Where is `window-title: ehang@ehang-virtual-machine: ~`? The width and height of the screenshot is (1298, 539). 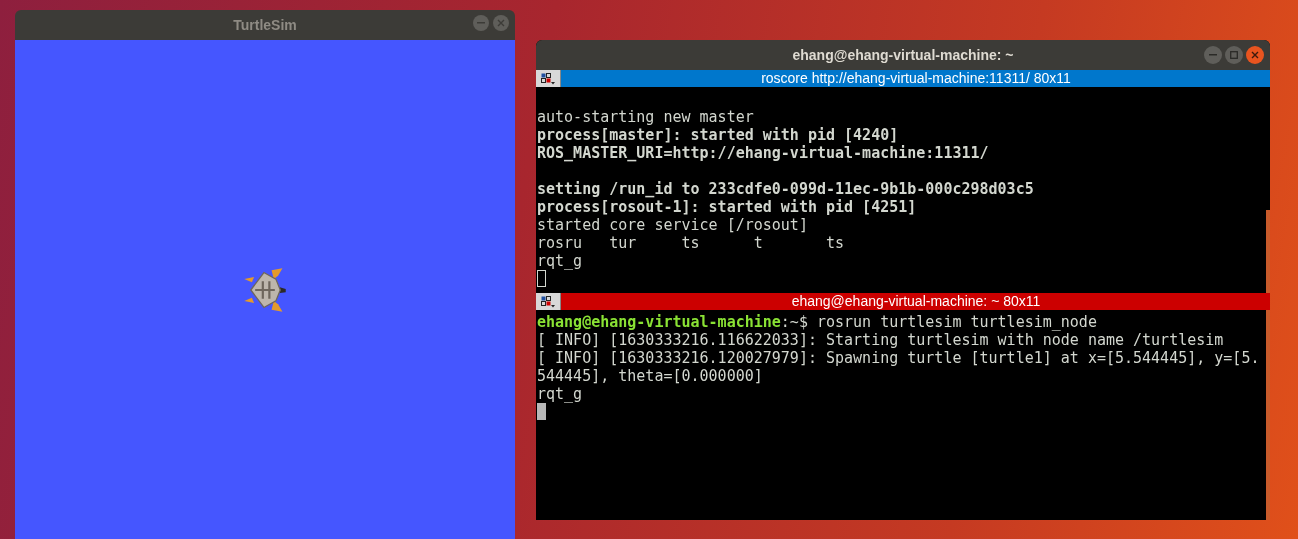 window-title: ehang@ehang-virtual-machine: ~ is located at coordinates (903, 55).